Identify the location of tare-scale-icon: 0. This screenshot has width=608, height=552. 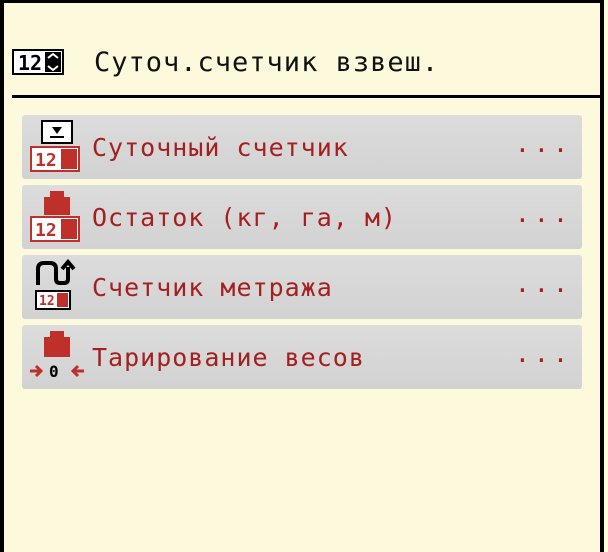
(57, 357).